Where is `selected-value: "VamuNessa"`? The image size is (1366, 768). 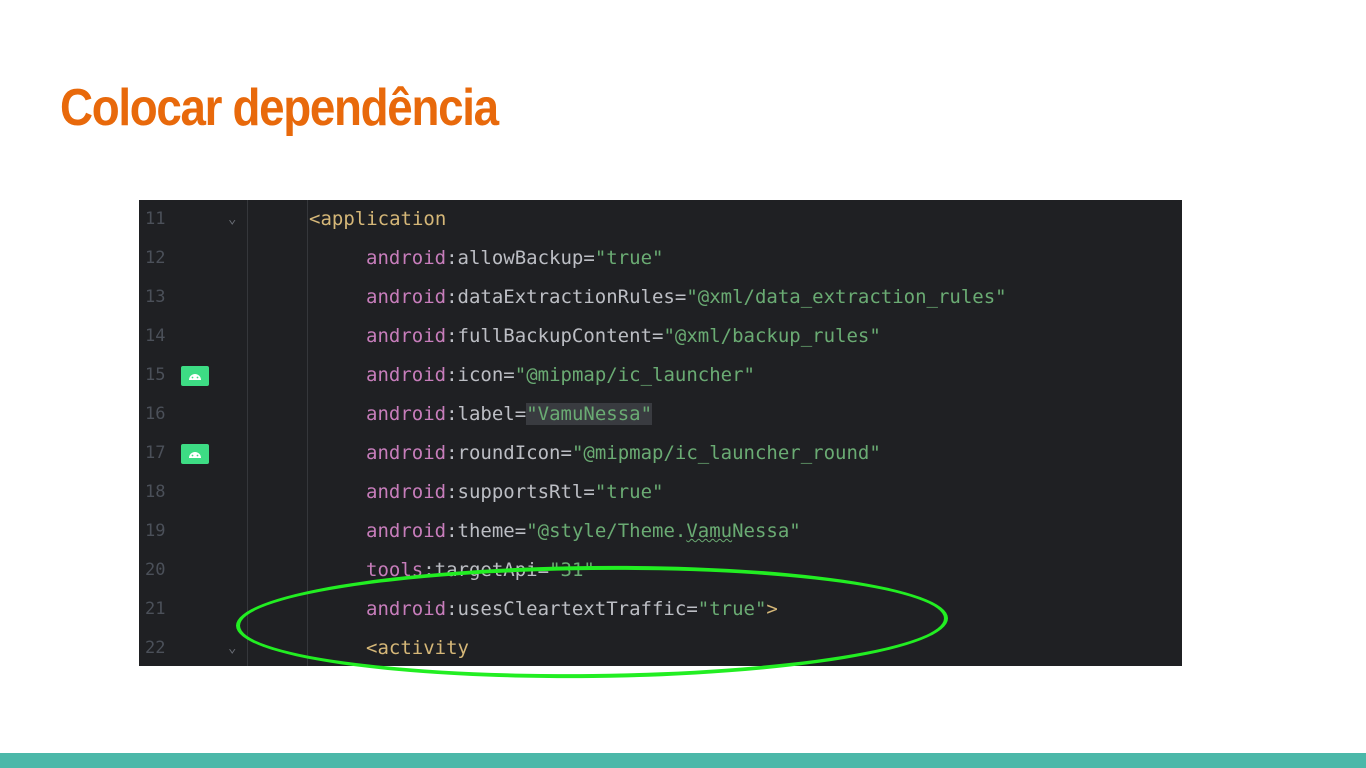 selected-value: "VamuNessa" is located at coordinates (589, 414).